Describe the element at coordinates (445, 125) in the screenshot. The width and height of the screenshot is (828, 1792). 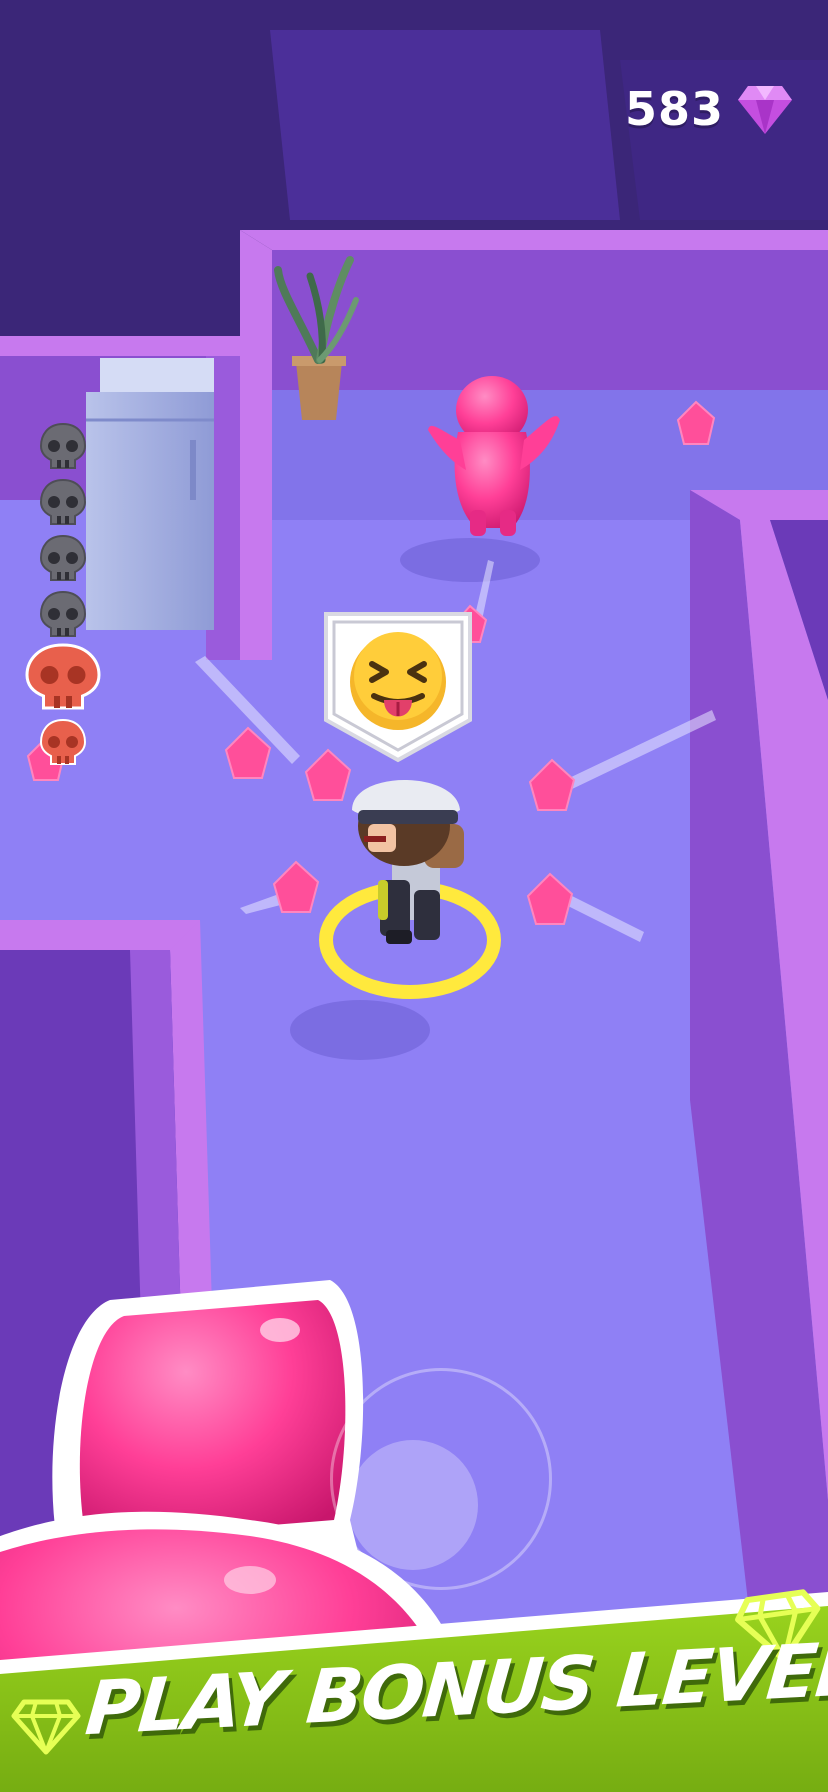
I see `upper-room-floor` at that location.